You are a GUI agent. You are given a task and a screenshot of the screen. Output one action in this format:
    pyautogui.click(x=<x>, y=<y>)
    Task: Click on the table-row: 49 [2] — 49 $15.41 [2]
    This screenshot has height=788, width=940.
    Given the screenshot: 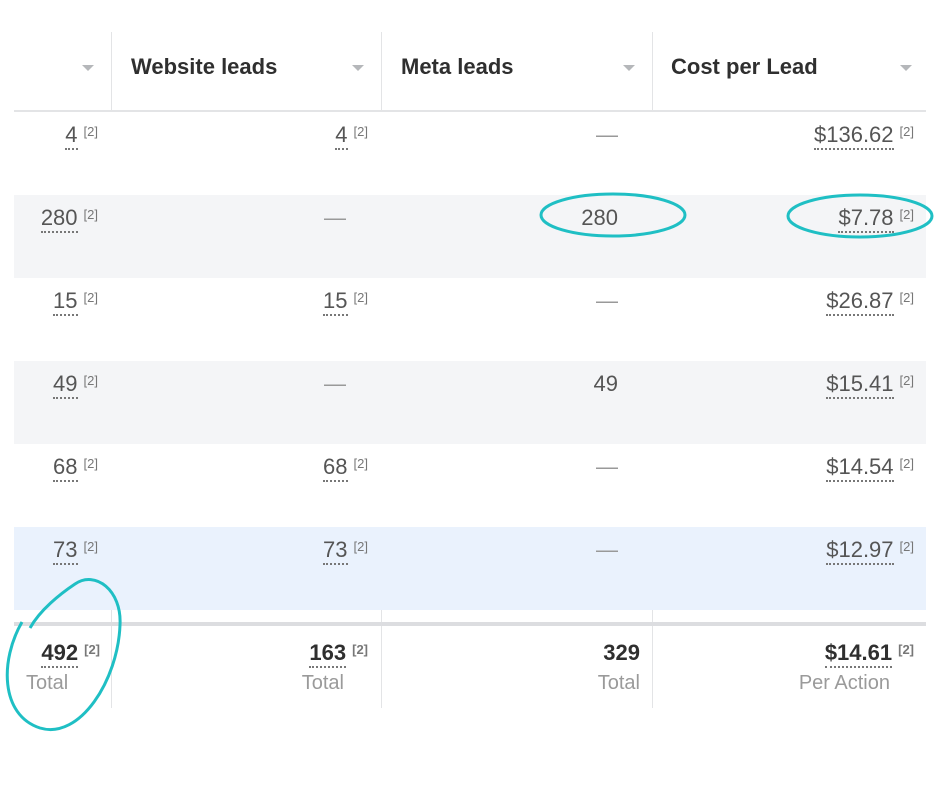 What is the action you would take?
    pyautogui.click(x=470, y=402)
    